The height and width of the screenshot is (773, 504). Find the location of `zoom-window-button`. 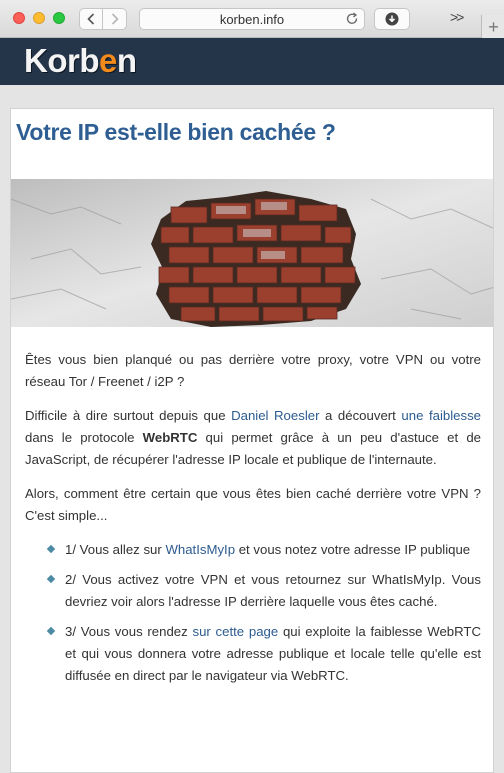

zoom-window-button is located at coordinates (59, 18).